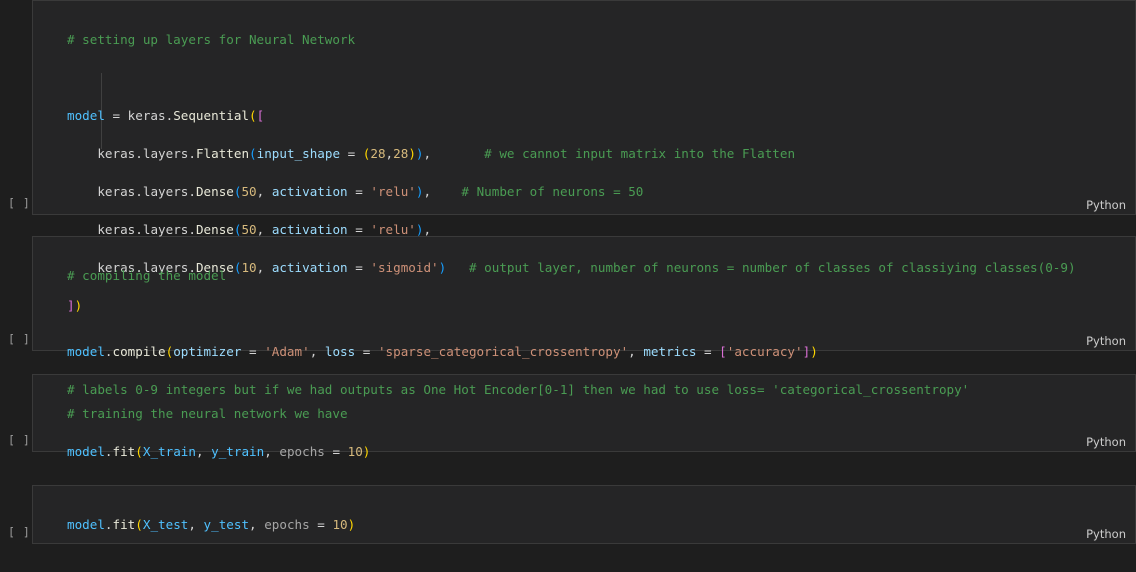 This screenshot has width=1136, height=572. Describe the element at coordinates (211, 524) in the screenshot. I see `code-line: model.fit(X_test, y_test, epochs = 10)` at that location.